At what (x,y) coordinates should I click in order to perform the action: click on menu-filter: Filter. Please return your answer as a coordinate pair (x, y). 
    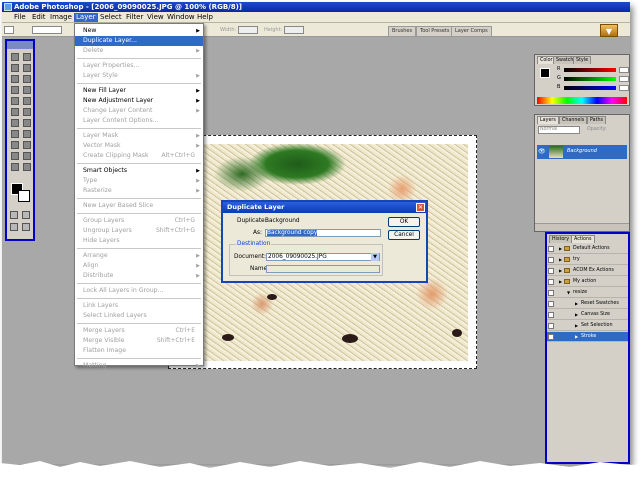
    Looking at the image, I should click on (134, 17).